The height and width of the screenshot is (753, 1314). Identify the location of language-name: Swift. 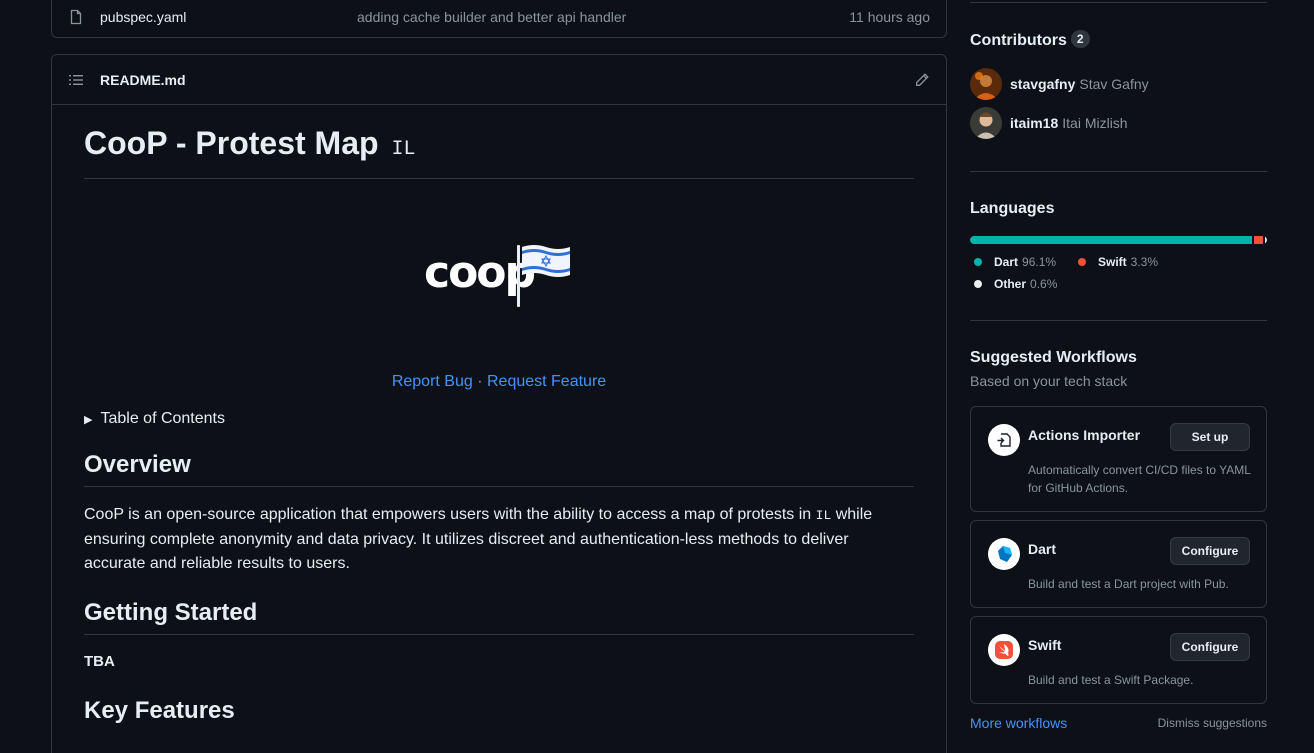
(1112, 262).